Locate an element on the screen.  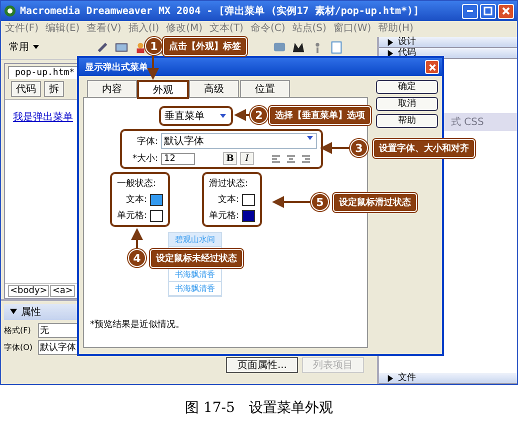
menu-item: 帮助(H) is located at coordinates (396, 28).